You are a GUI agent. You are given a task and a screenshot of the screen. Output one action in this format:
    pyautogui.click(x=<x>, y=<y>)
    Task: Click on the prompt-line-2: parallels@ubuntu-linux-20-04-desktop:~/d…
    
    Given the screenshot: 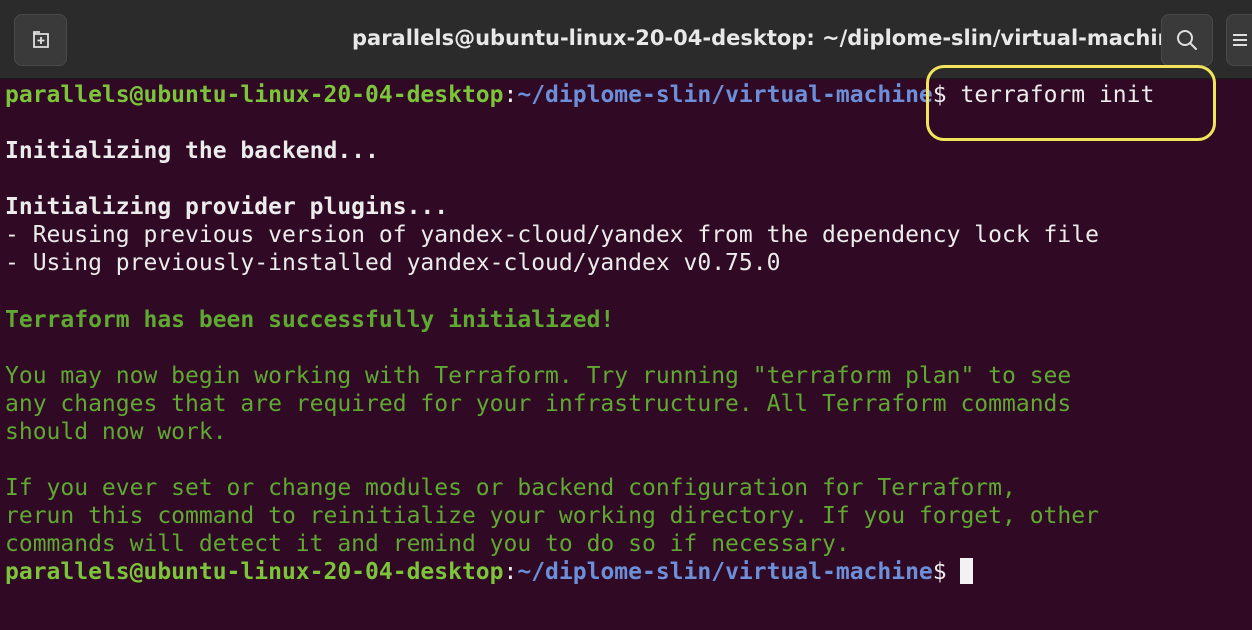 What is the action you would take?
    pyautogui.click(x=489, y=572)
    